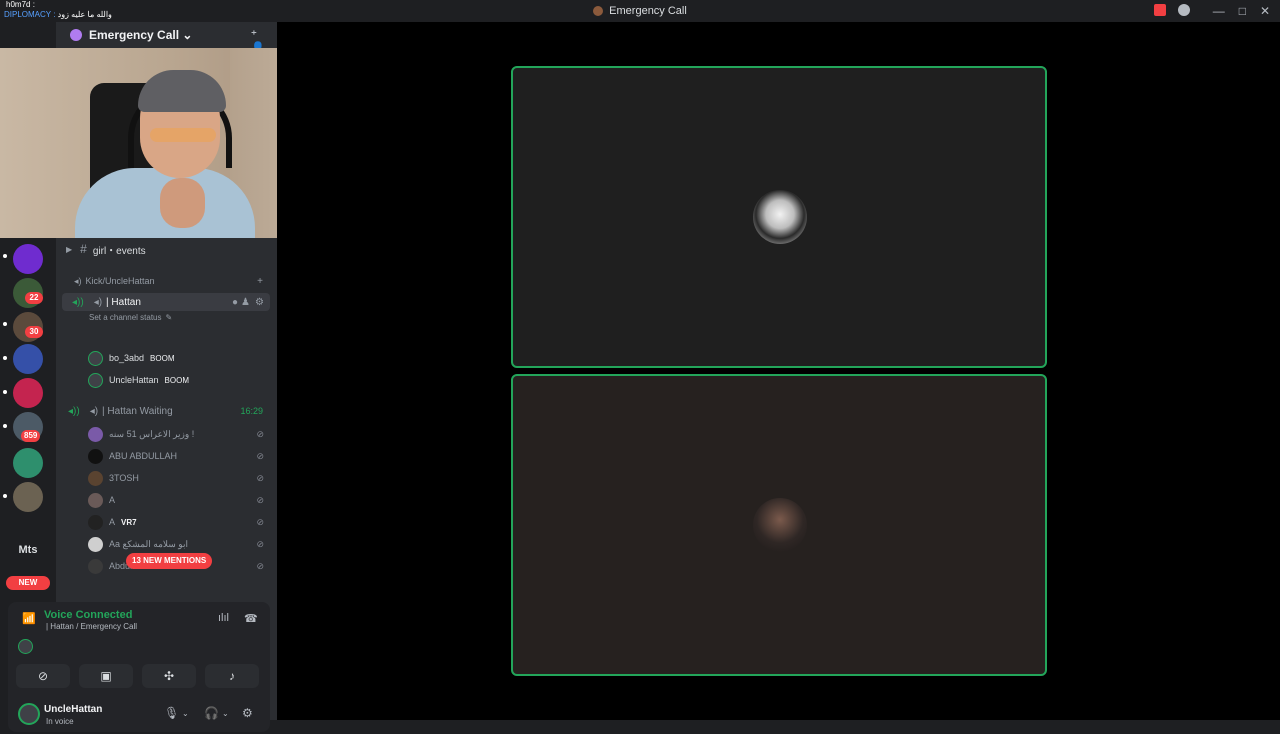 The image size is (1280, 734). I want to click on hash-icon: #, so click(83, 249).